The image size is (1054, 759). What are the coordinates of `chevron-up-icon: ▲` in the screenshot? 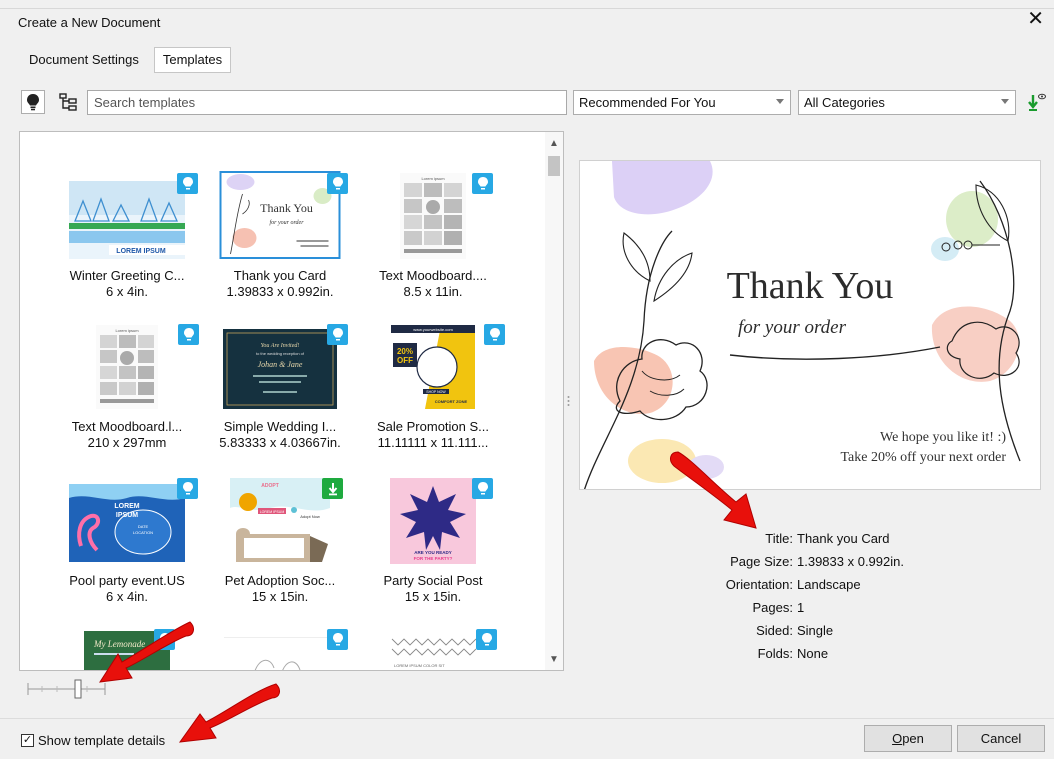 It's located at (554, 143).